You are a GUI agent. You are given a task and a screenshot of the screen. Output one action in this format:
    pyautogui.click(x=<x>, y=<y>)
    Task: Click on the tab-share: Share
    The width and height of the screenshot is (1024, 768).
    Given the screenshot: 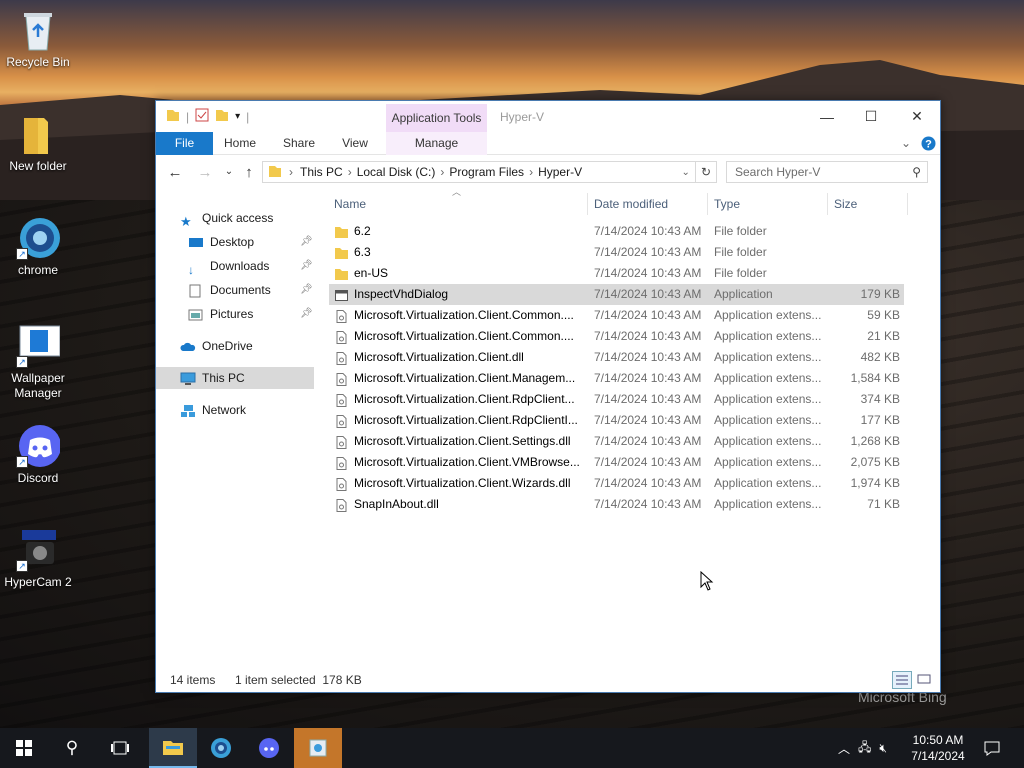 What is the action you would take?
    pyautogui.click(x=299, y=143)
    